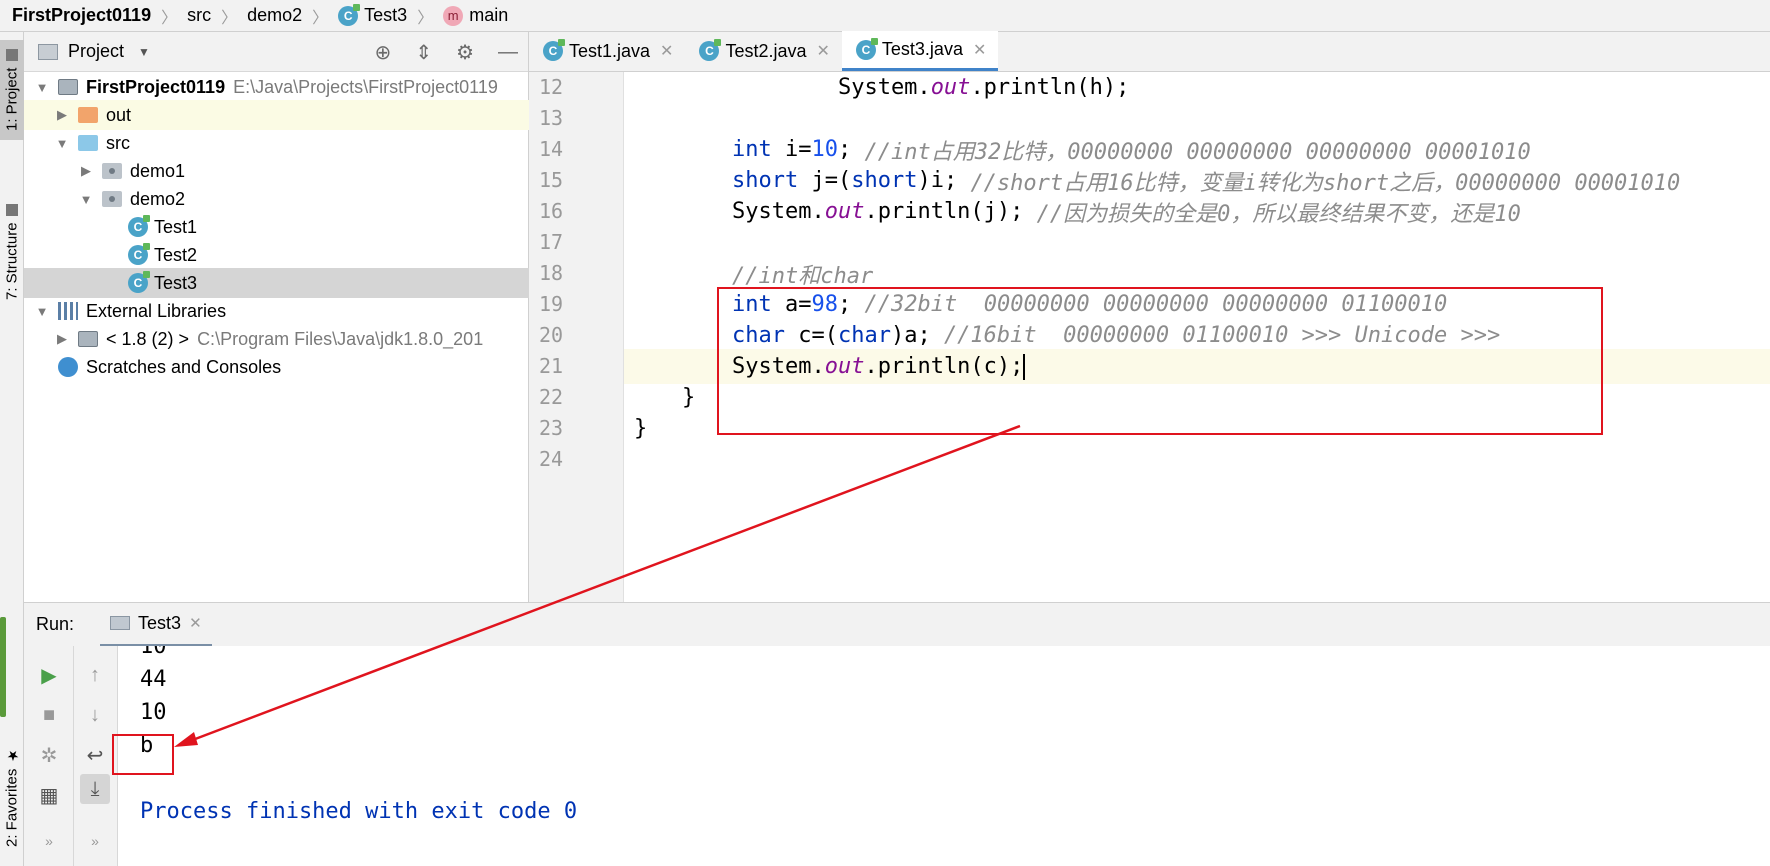 The width and height of the screenshot is (1770, 866). I want to click on debug-icon: ✲, so click(49, 755).